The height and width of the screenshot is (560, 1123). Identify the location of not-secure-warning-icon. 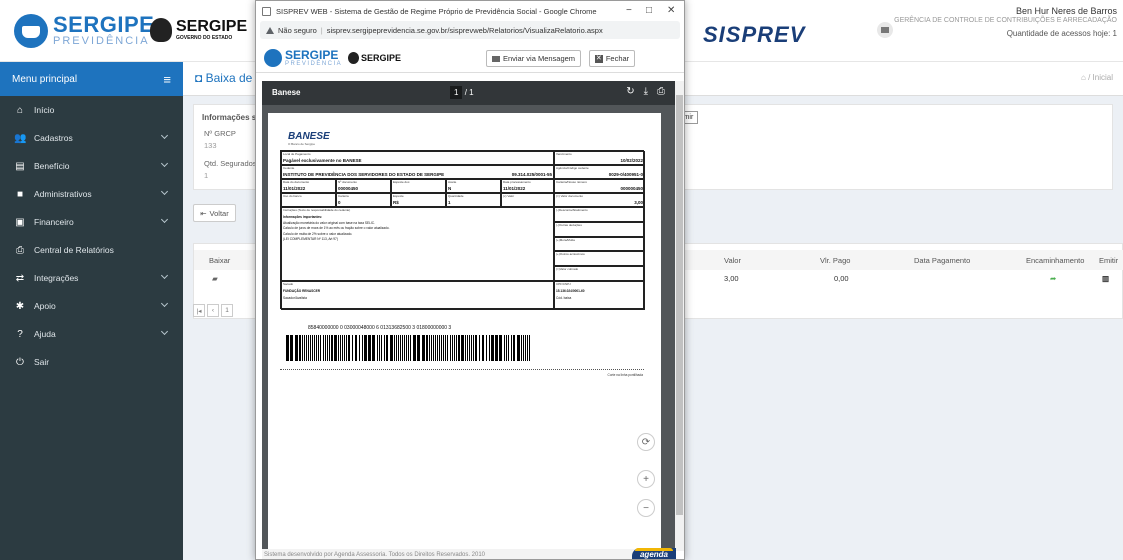
(270, 30).